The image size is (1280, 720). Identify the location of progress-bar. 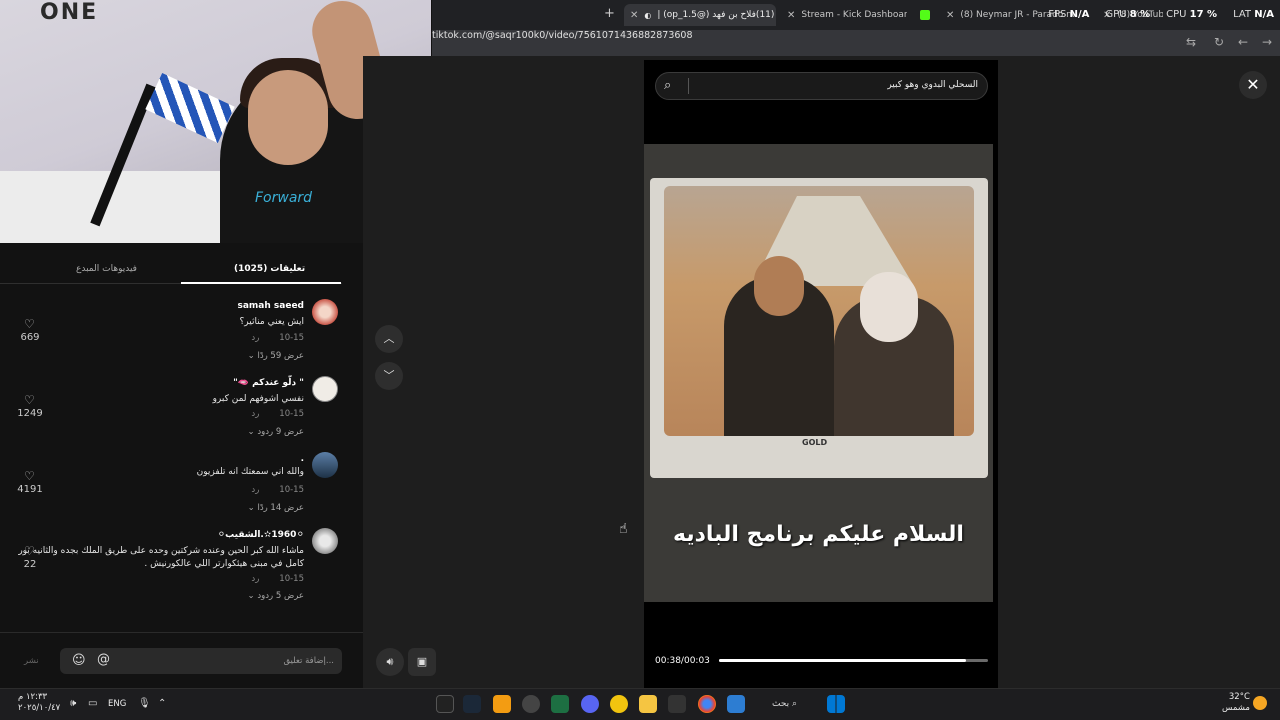
(853, 660).